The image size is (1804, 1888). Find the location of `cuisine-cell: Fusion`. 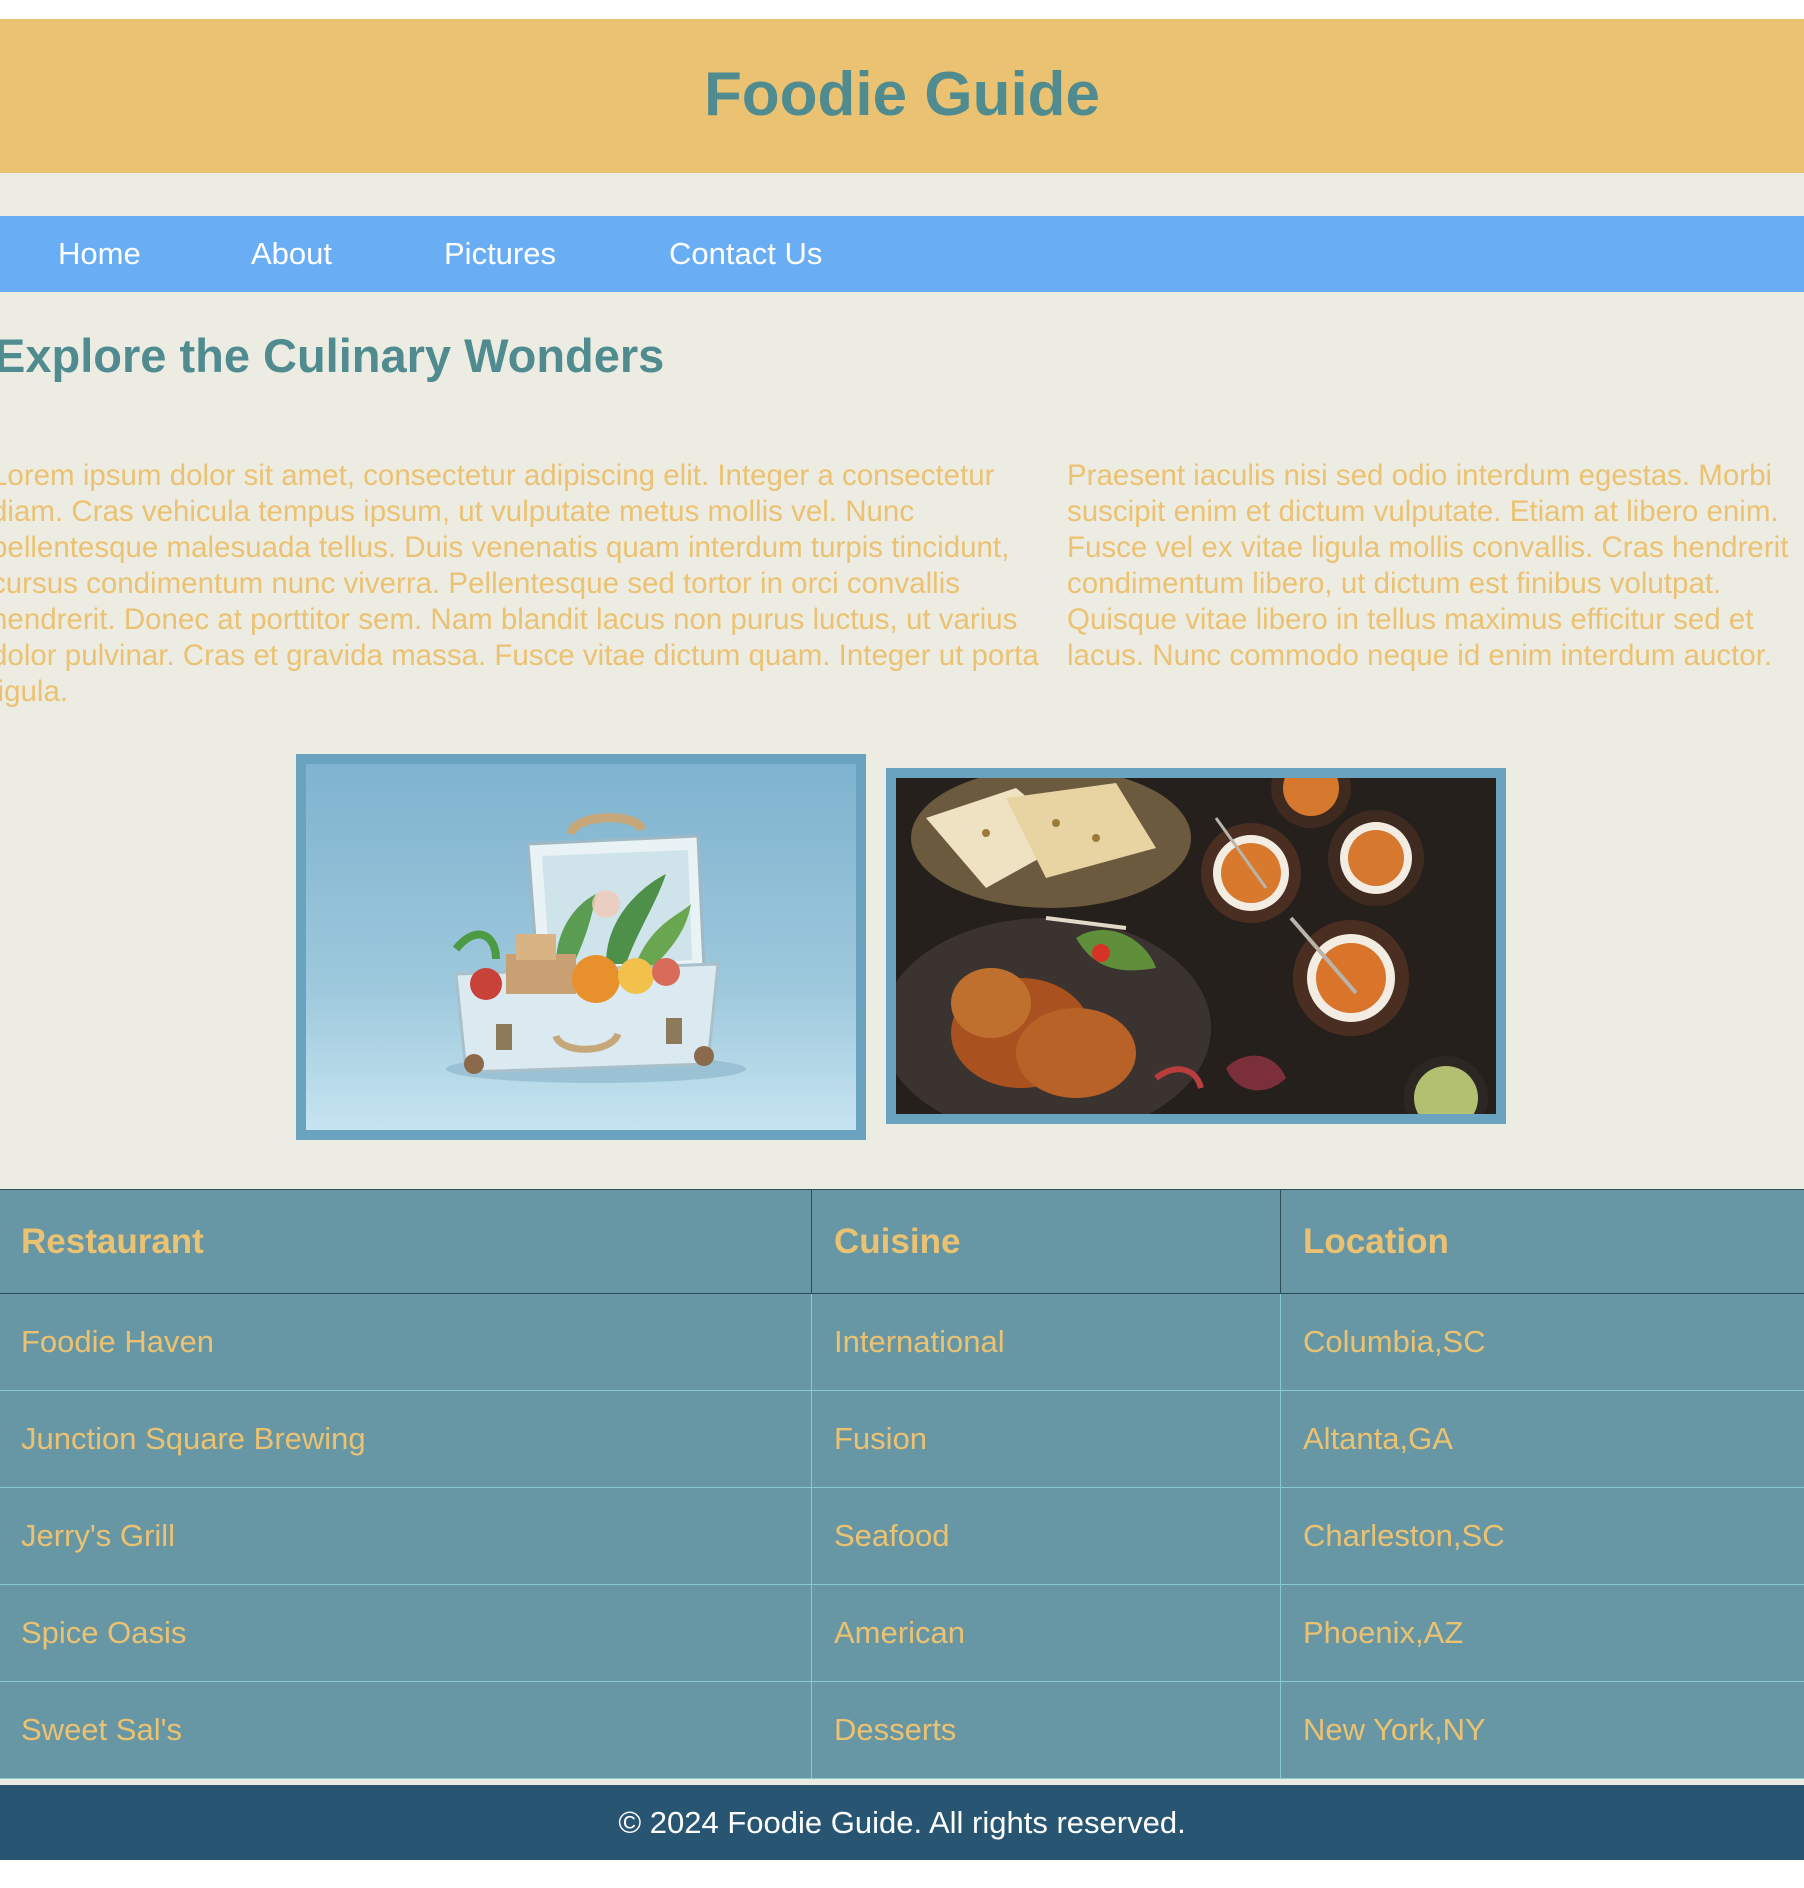

cuisine-cell: Fusion is located at coordinates (1046, 1439).